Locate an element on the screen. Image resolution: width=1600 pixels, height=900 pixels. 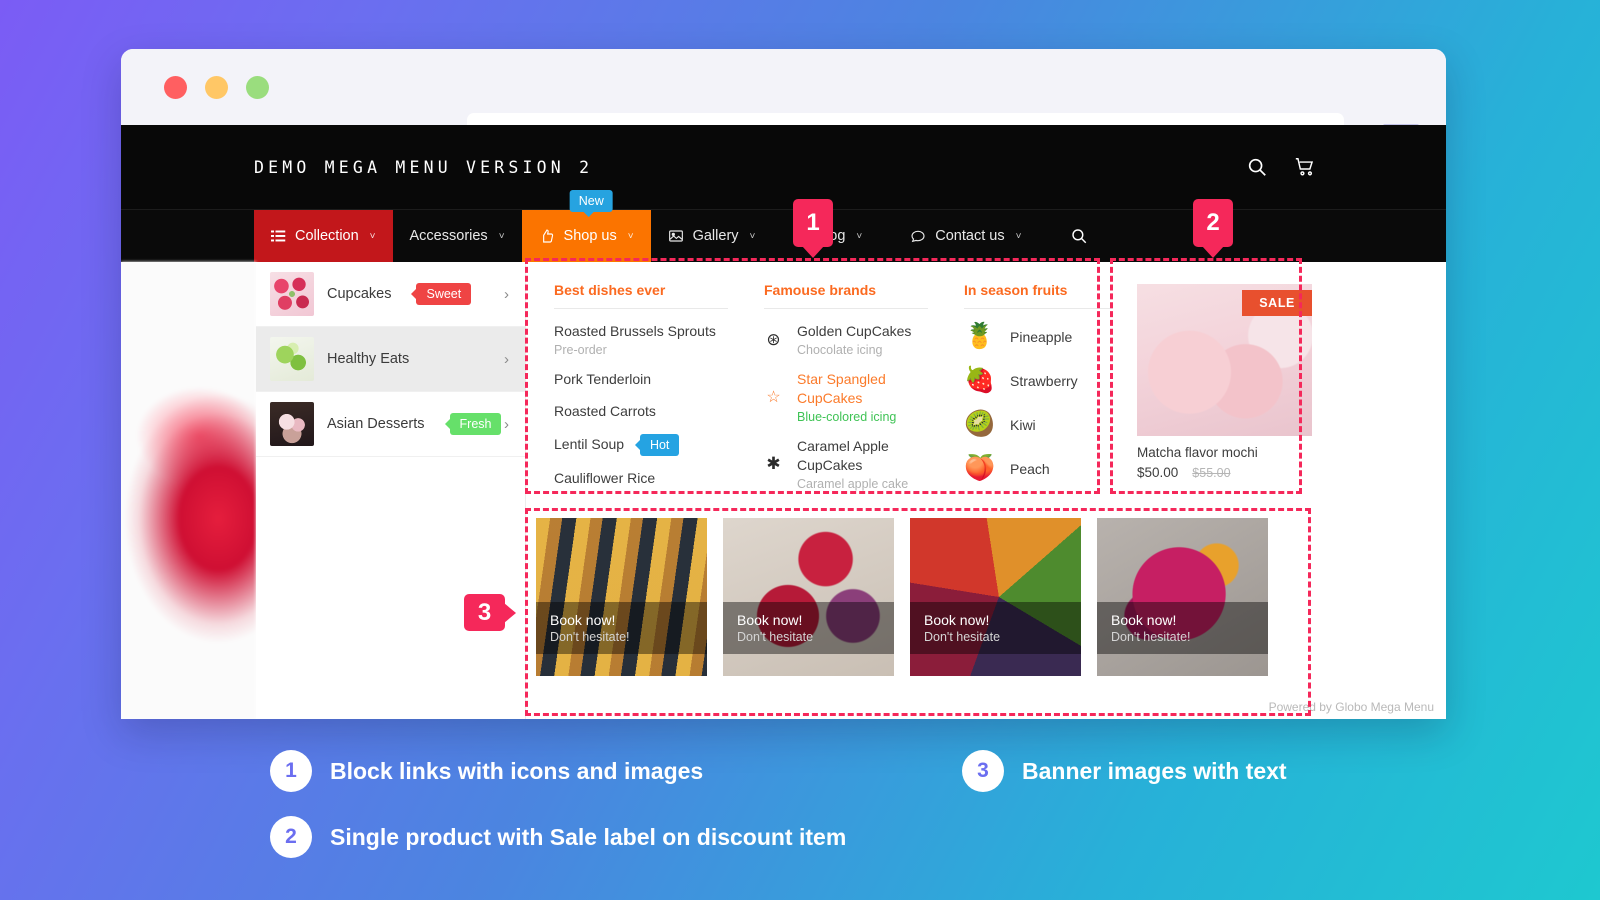
fruit-label: Peach is located at coordinates (1030, 468).